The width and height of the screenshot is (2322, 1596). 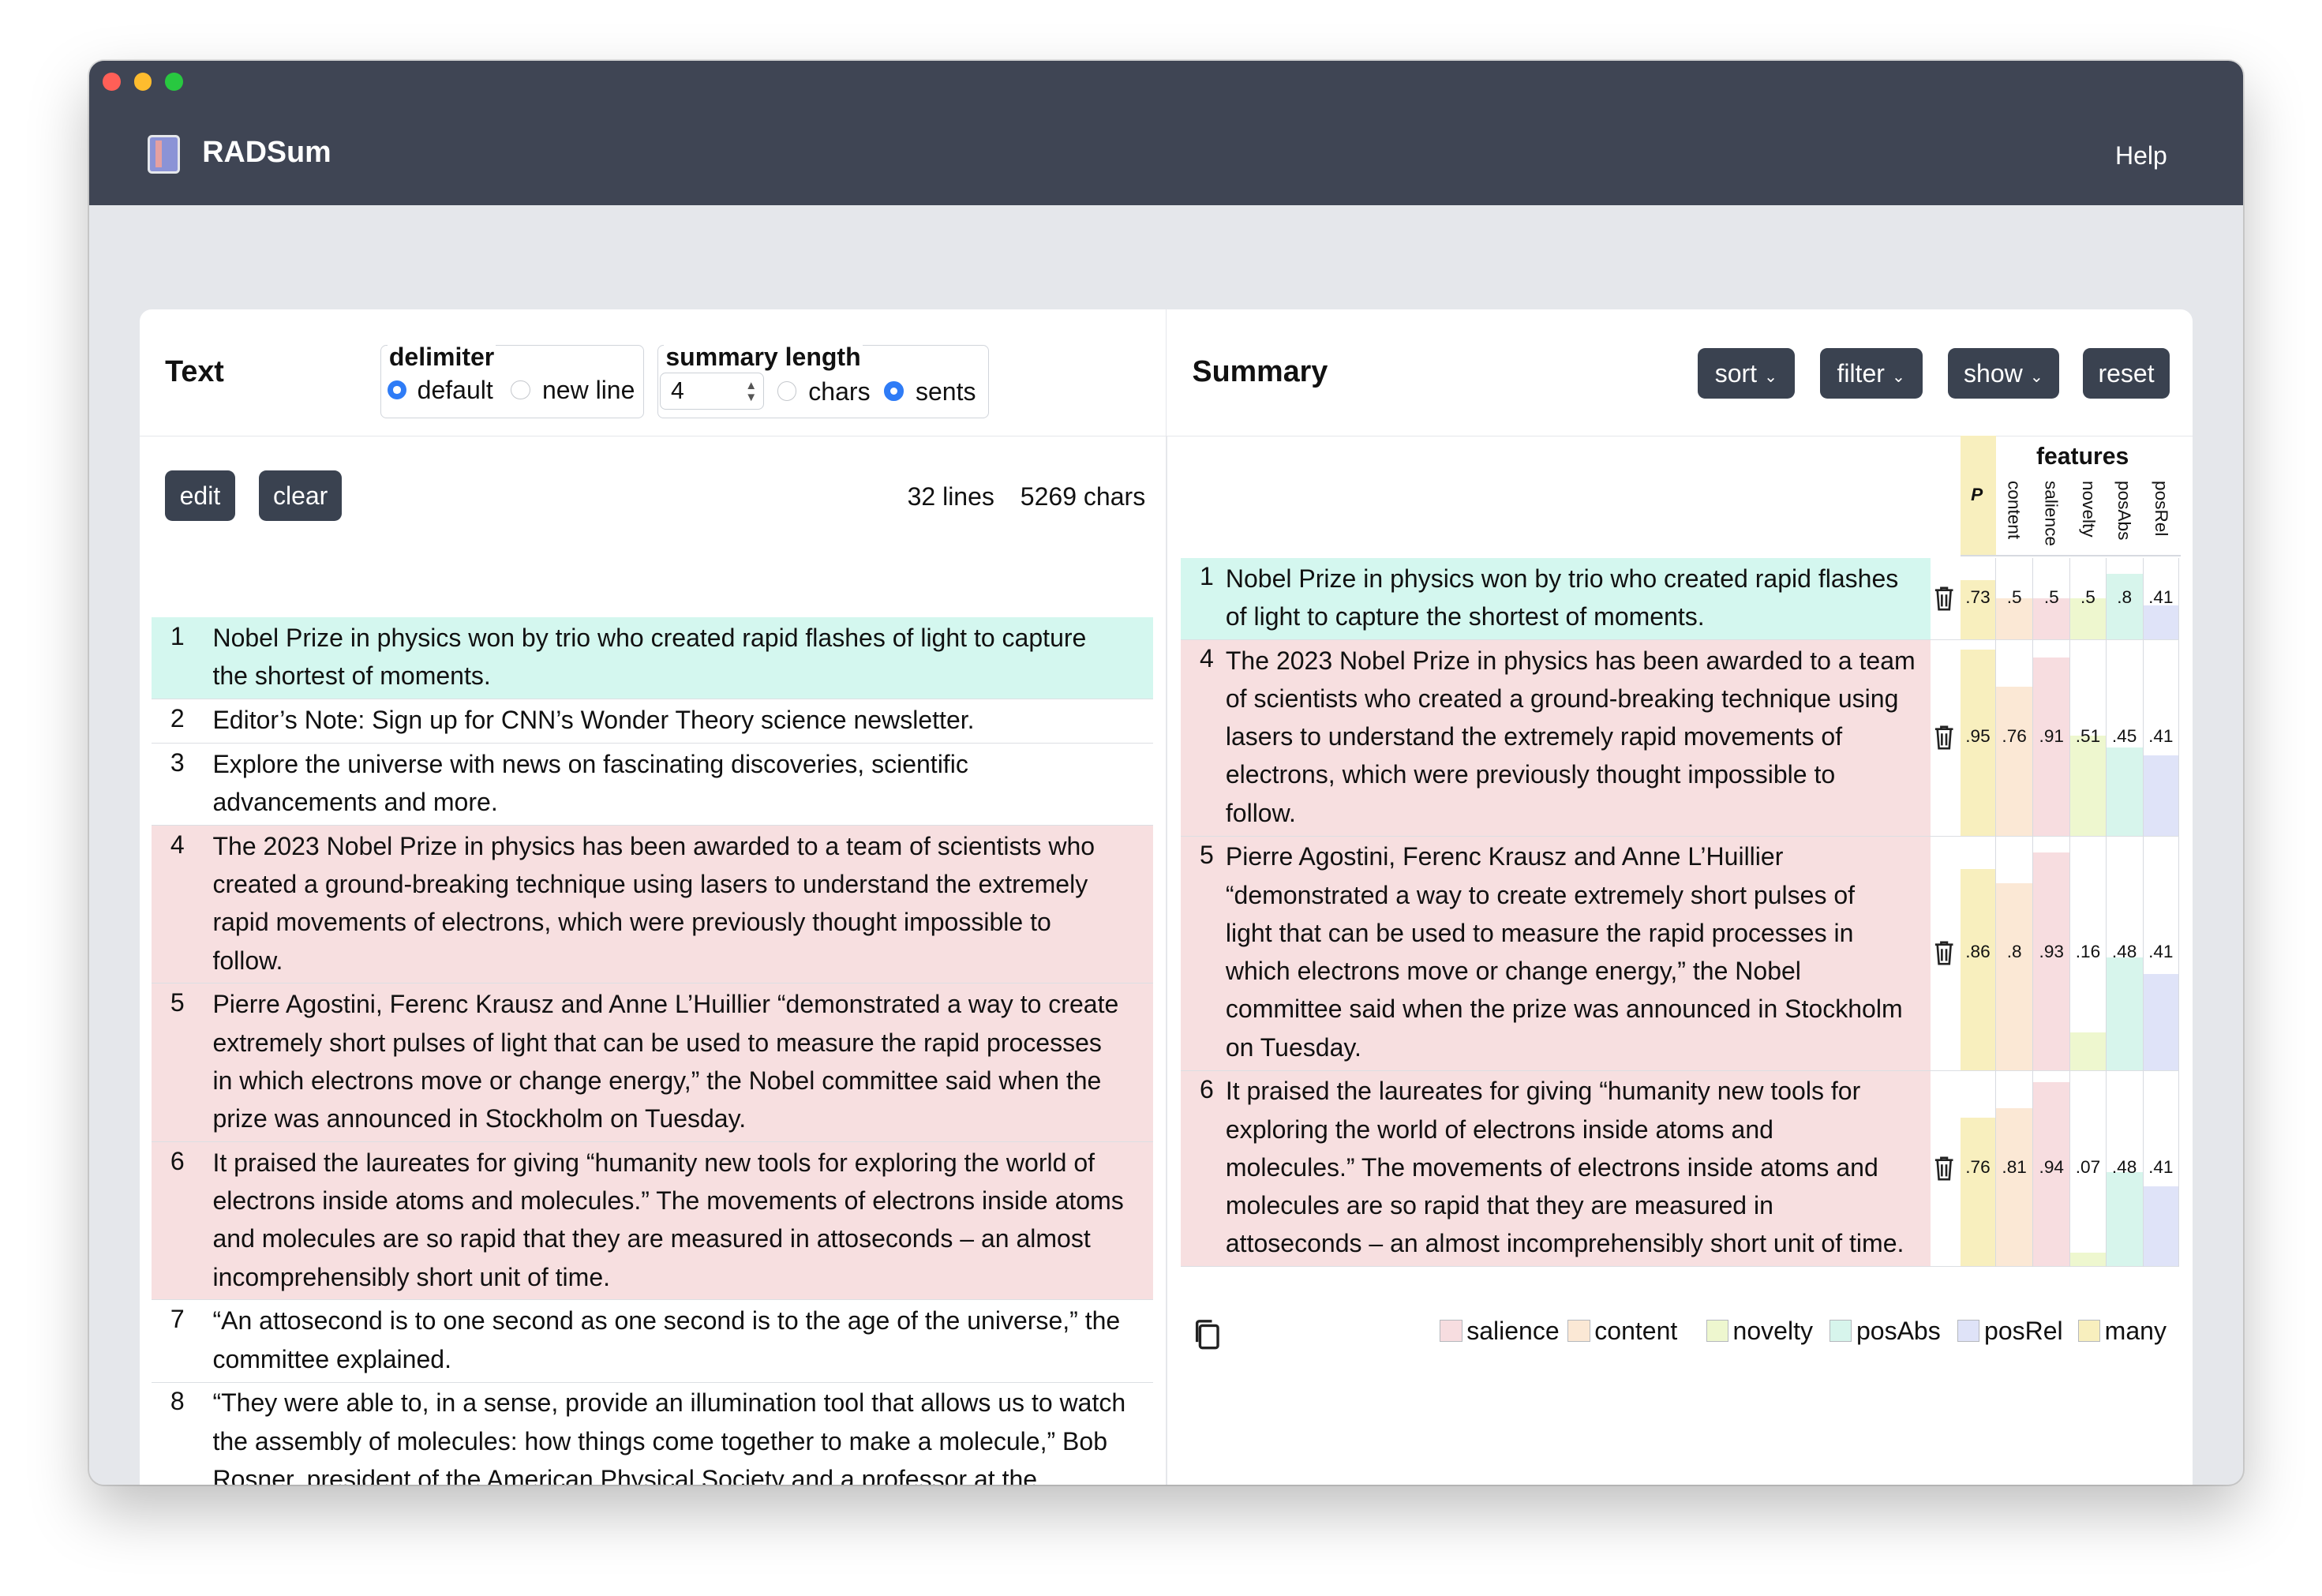 I want to click on close-window-button, so click(x=112, y=82).